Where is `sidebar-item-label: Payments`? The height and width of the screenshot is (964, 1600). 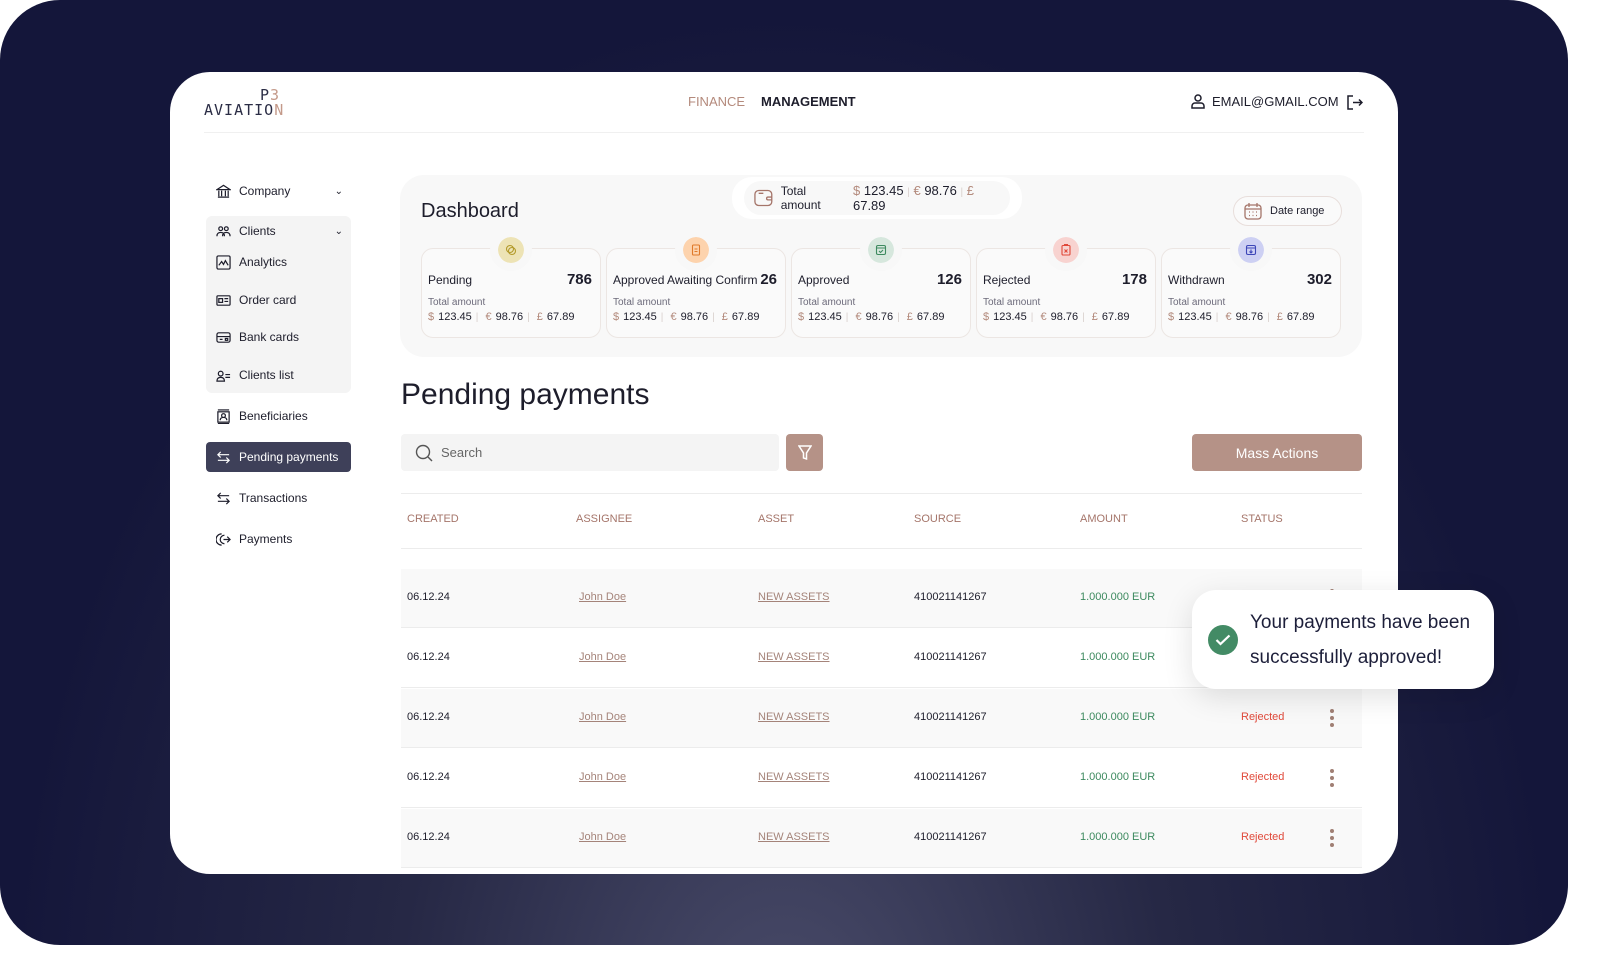
sidebar-item-label: Payments is located at coordinates (266, 539).